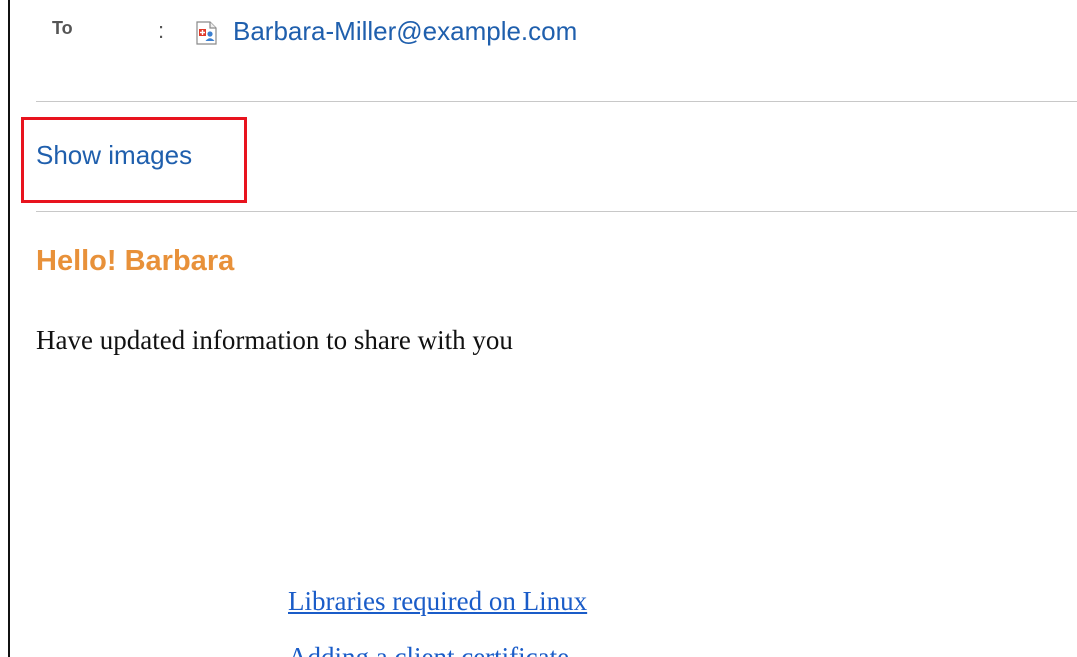 The image size is (1077, 657). Describe the element at coordinates (9, 328) in the screenshot. I see `window-left-border` at that location.